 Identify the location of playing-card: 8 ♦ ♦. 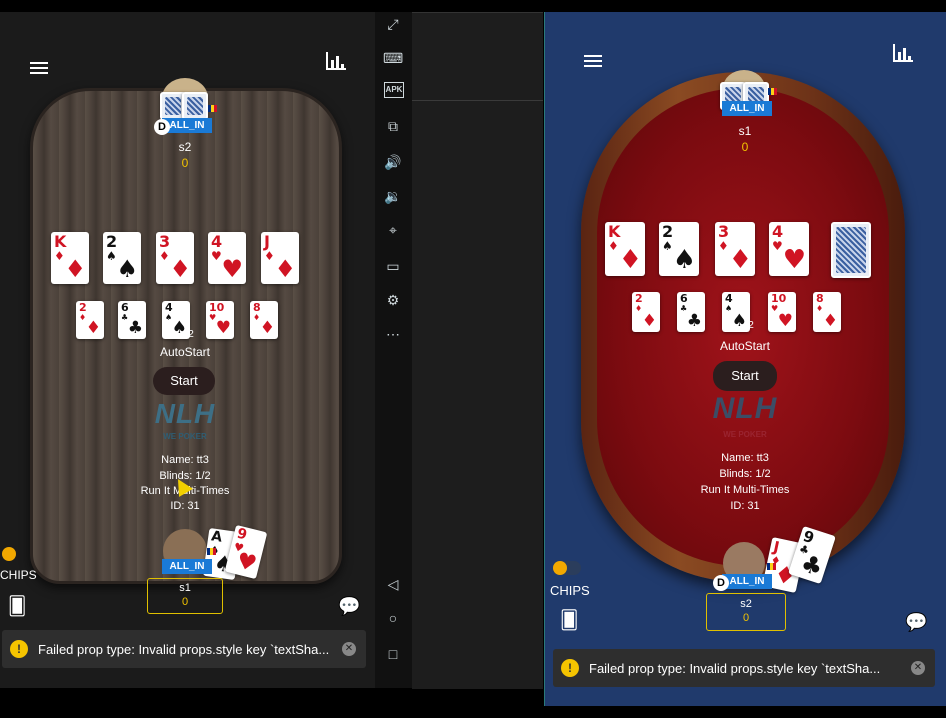
(827, 312).